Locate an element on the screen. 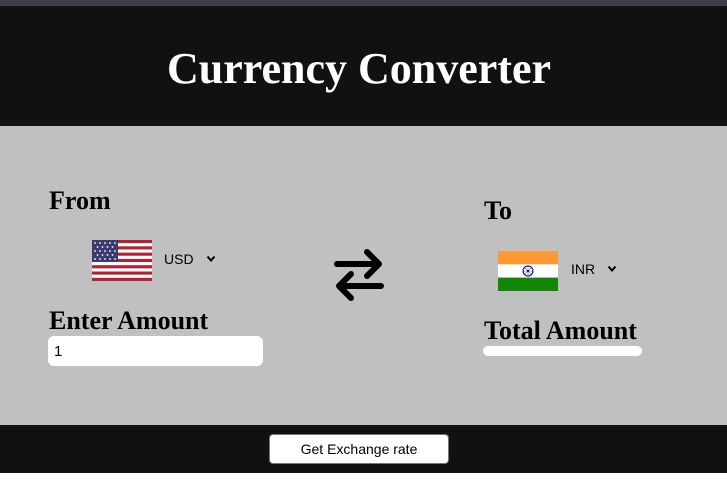  total-amount-output is located at coordinates (562, 351).